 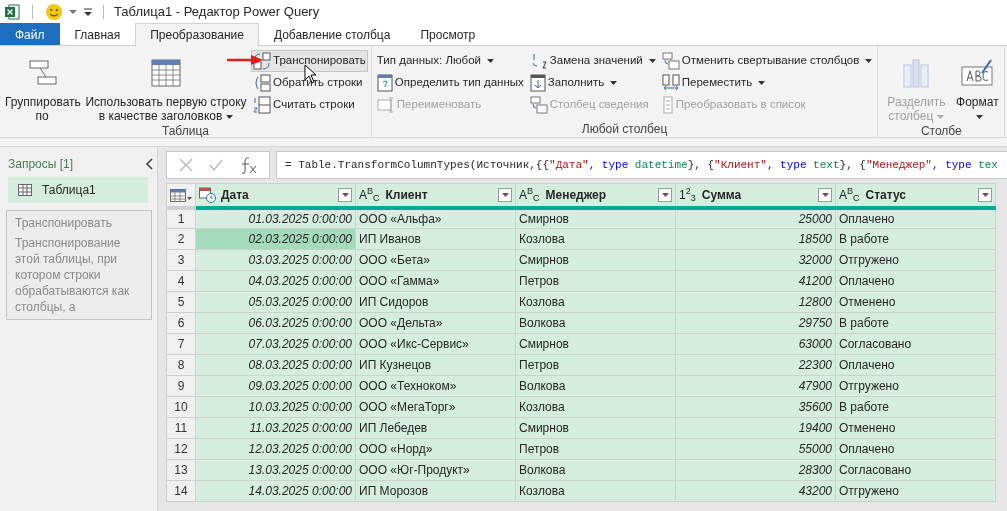 I want to click on ribbon-button: Тип данных: Любой, so click(x=450, y=61).